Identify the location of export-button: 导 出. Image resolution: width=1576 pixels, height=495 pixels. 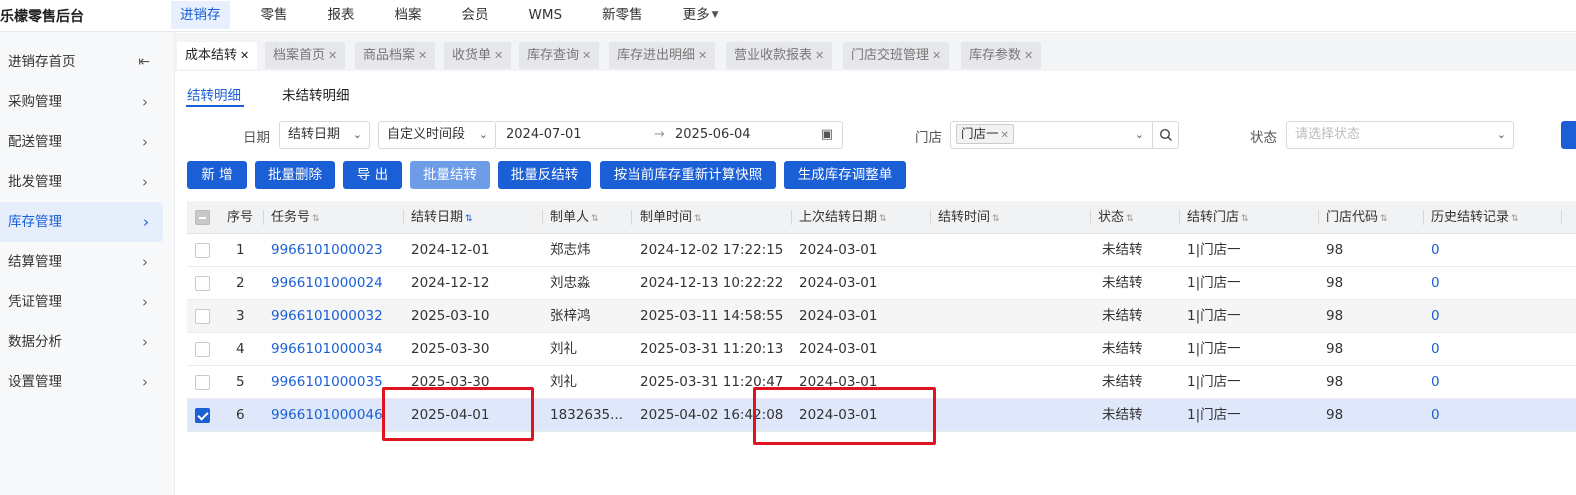
(372, 175).